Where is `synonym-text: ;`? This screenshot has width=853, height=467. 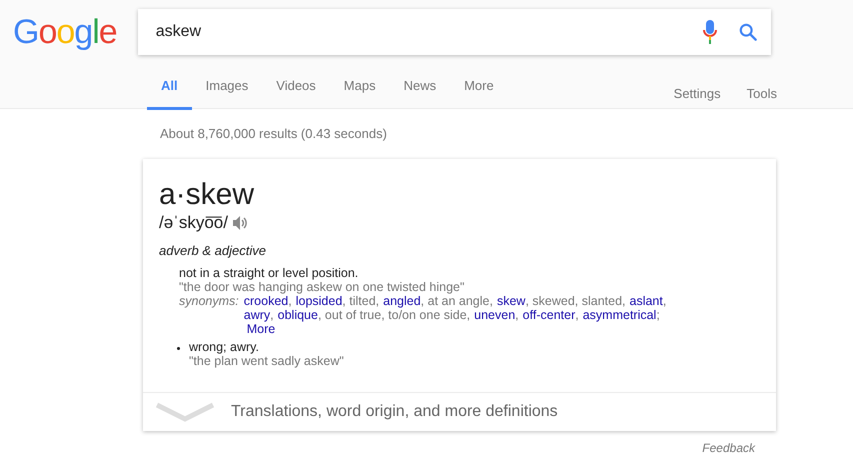
synonym-text: ; is located at coordinates (658, 315).